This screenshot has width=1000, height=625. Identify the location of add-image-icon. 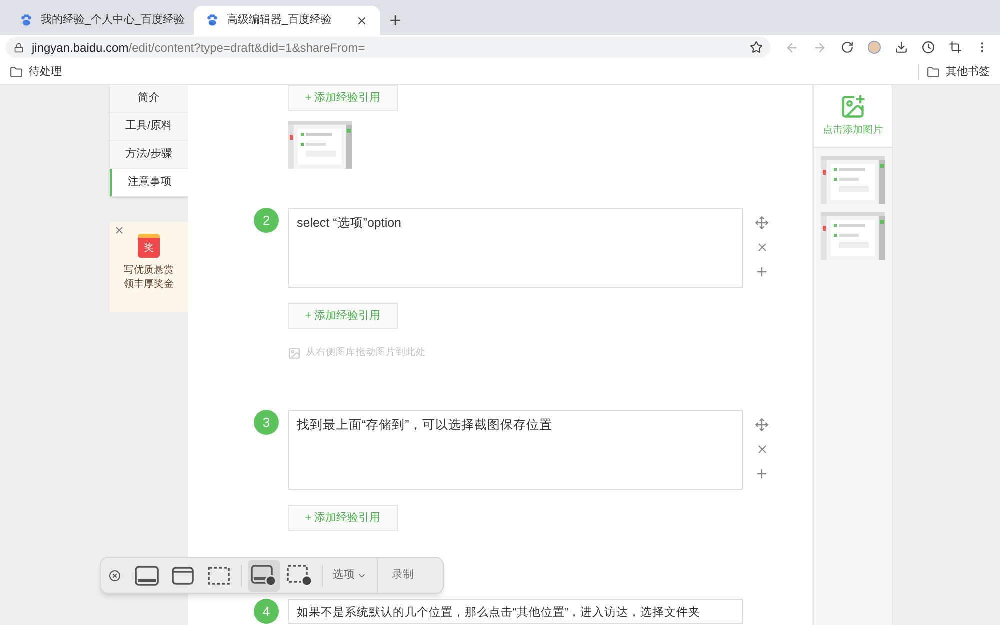
(853, 107).